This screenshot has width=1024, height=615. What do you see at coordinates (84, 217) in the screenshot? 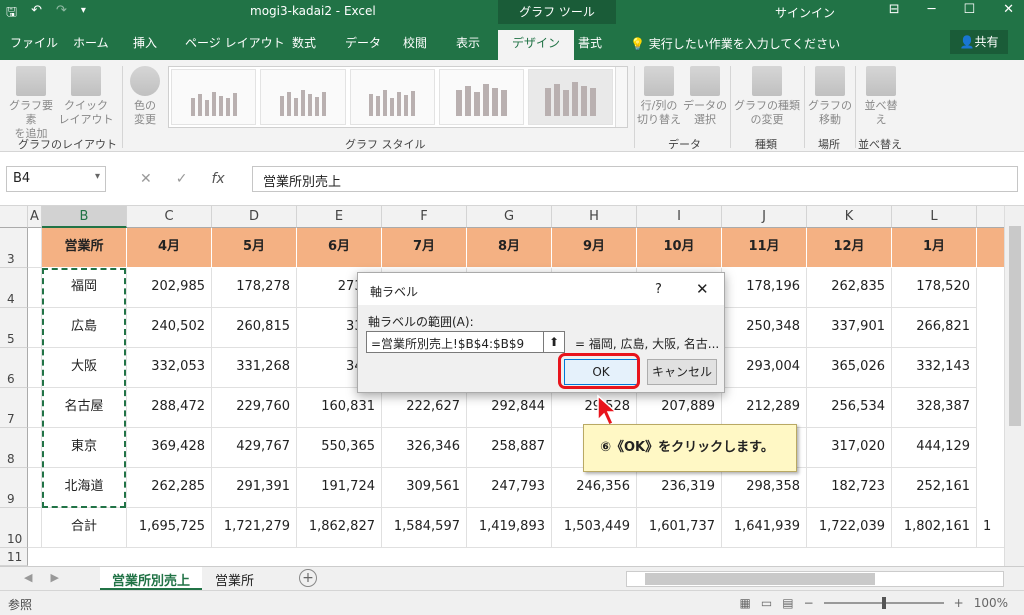
I see `column-header-b: B` at bounding box center [84, 217].